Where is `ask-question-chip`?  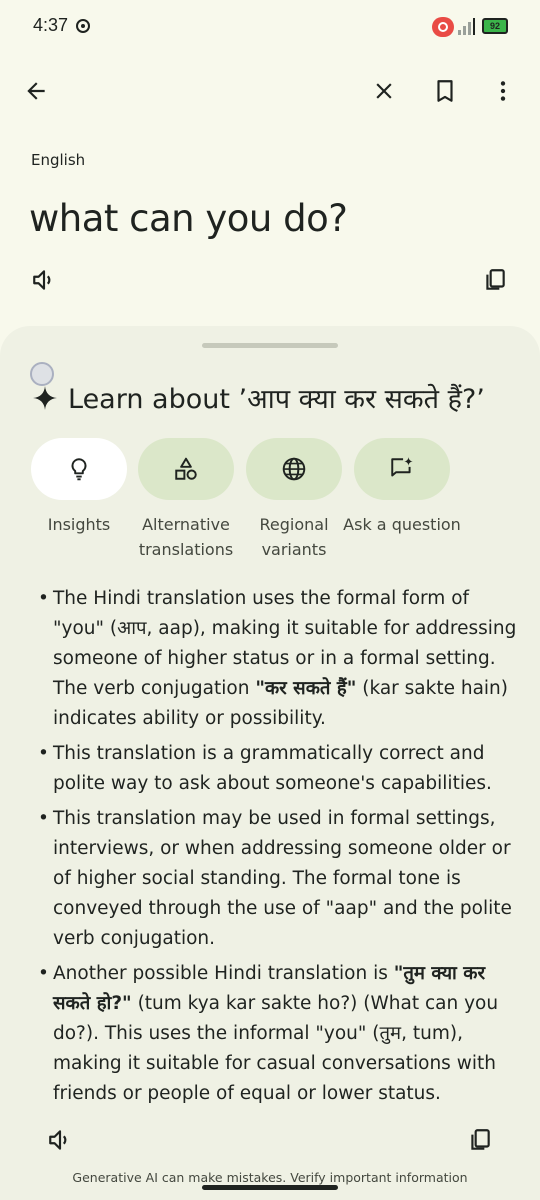 ask-question-chip is located at coordinates (402, 469).